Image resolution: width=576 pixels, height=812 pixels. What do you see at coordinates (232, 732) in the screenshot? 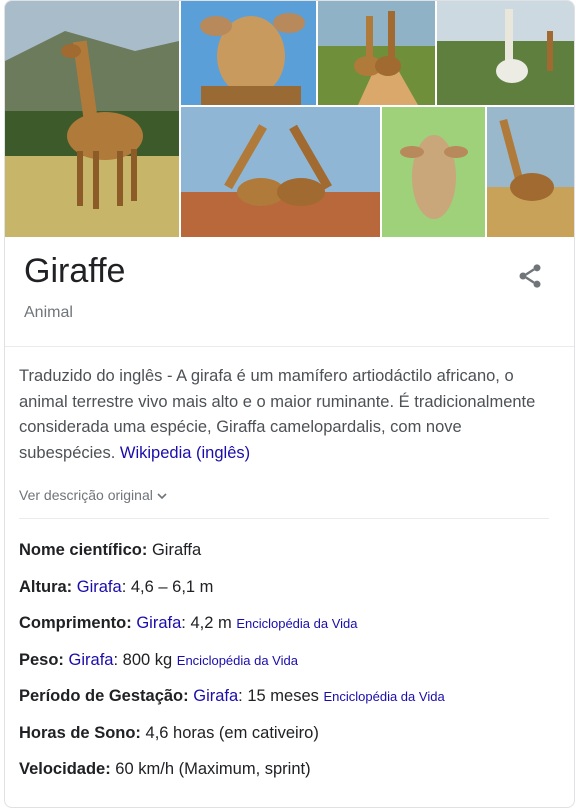
I see `fact-value: 4,6 horas (em cativeiro)` at bounding box center [232, 732].